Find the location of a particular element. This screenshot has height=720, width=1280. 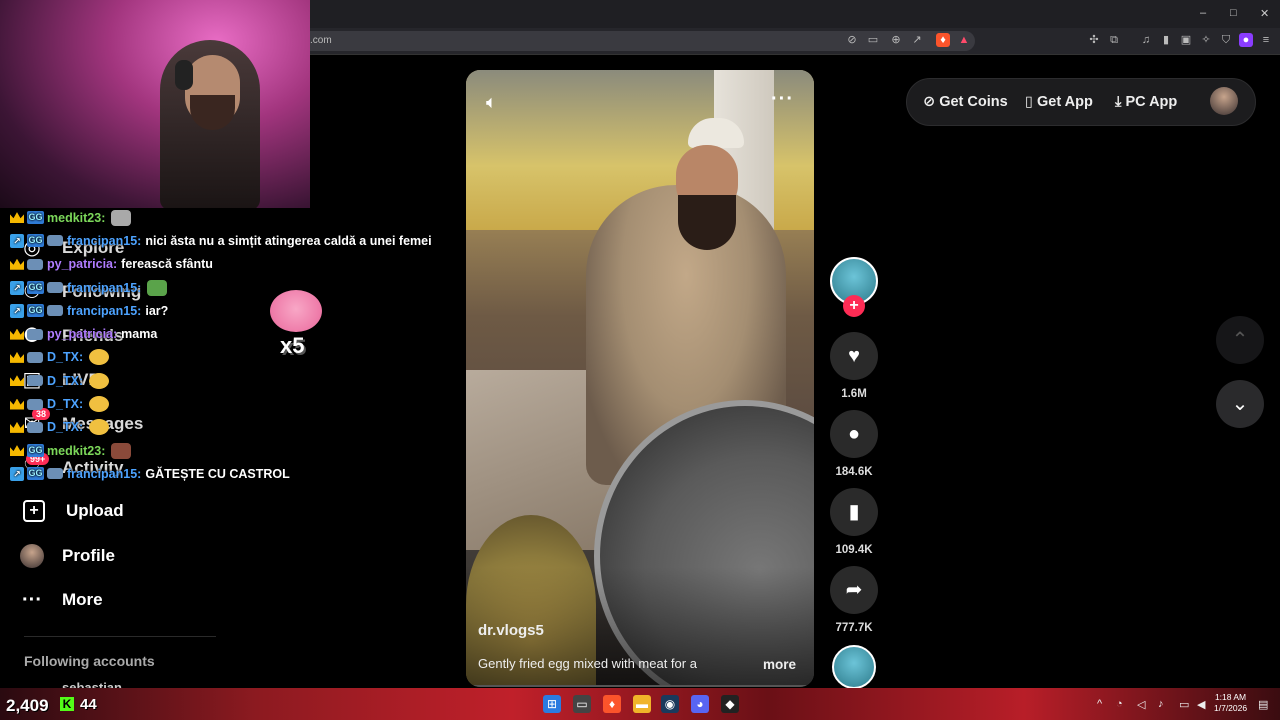

follow-plus-button: + is located at coordinates (854, 306).